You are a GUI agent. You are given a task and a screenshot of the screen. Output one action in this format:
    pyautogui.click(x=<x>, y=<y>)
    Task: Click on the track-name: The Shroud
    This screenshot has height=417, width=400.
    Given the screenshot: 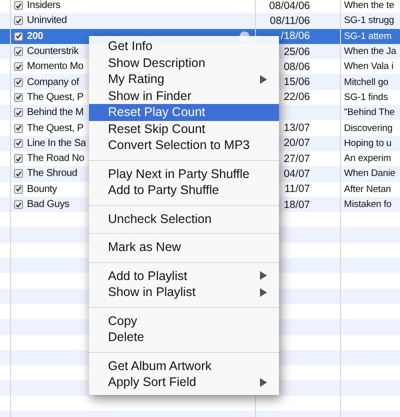 What is the action you would take?
    pyautogui.click(x=52, y=174)
    